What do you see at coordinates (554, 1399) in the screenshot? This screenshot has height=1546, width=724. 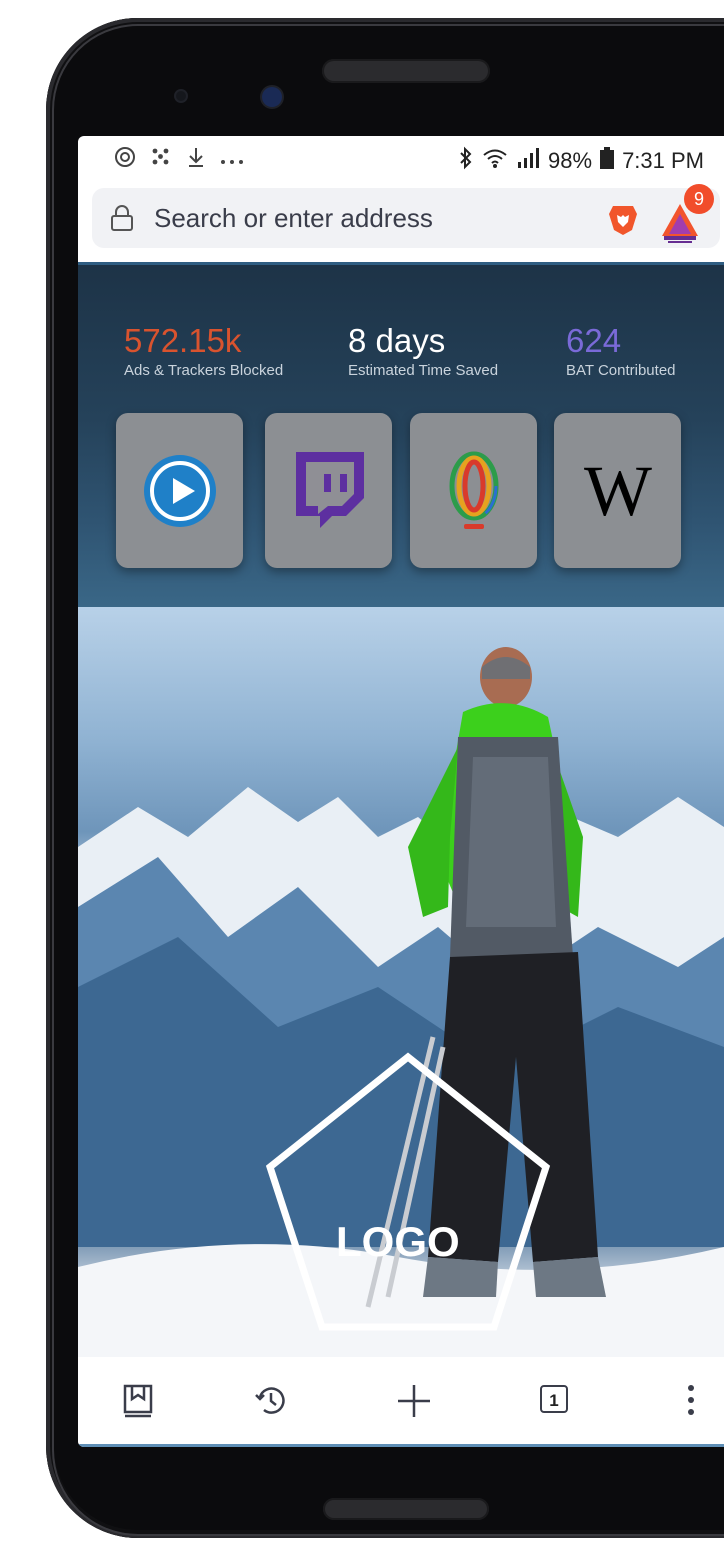 I see `tab-switcher-button: 1` at bounding box center [554, 1399].